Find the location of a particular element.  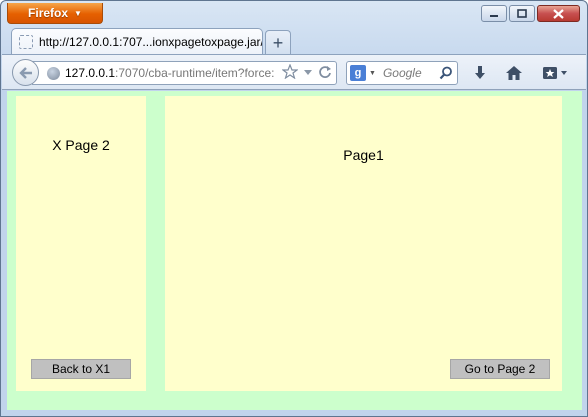

dropdown-icon is located at coordinates (308, 72).